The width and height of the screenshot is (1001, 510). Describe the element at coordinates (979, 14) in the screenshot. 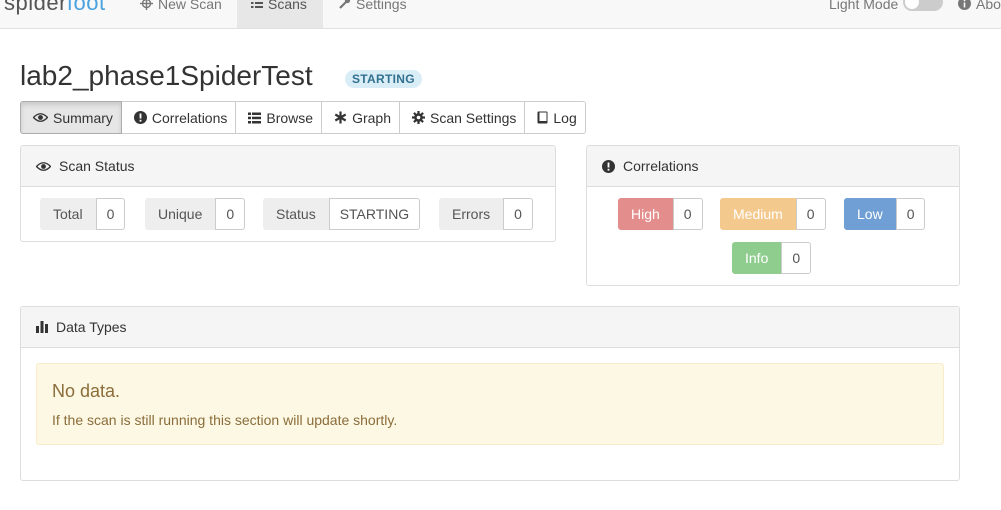

I see `nav-about: About` at that location.